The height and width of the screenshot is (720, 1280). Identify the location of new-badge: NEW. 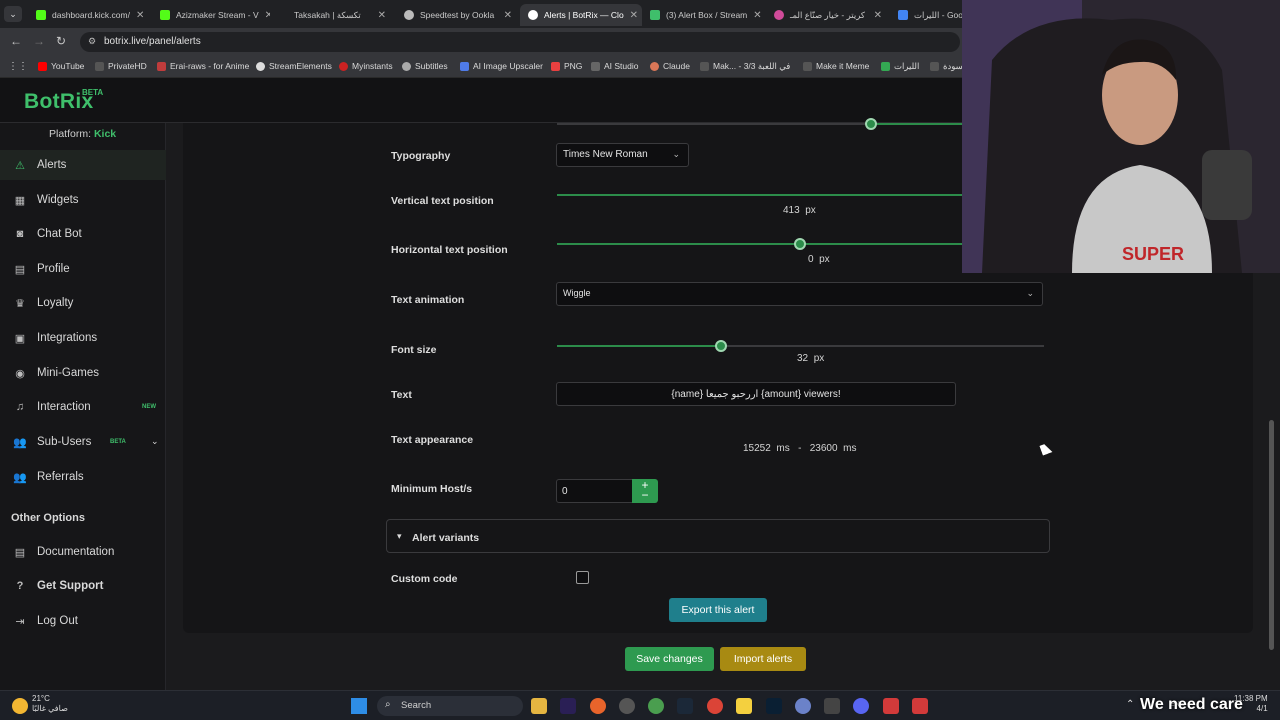
(149, 407).